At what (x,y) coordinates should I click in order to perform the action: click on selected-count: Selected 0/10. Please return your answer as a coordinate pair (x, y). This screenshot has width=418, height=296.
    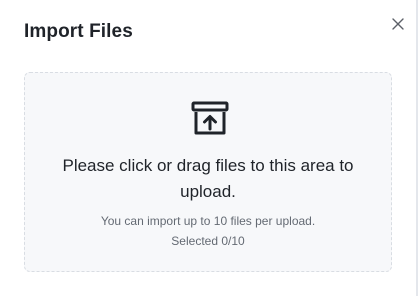
    Looking at the image, I should click on (208, 241).